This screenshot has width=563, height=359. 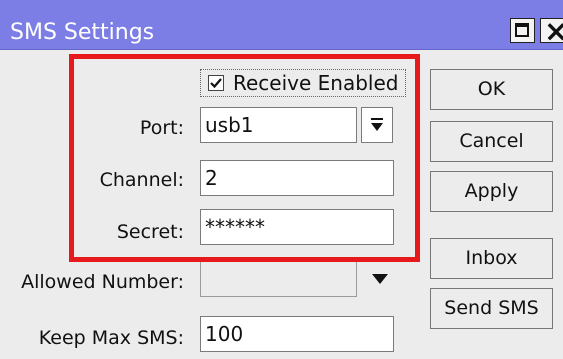 I want to click on checkmark-icon, so click(x=216, y=83).